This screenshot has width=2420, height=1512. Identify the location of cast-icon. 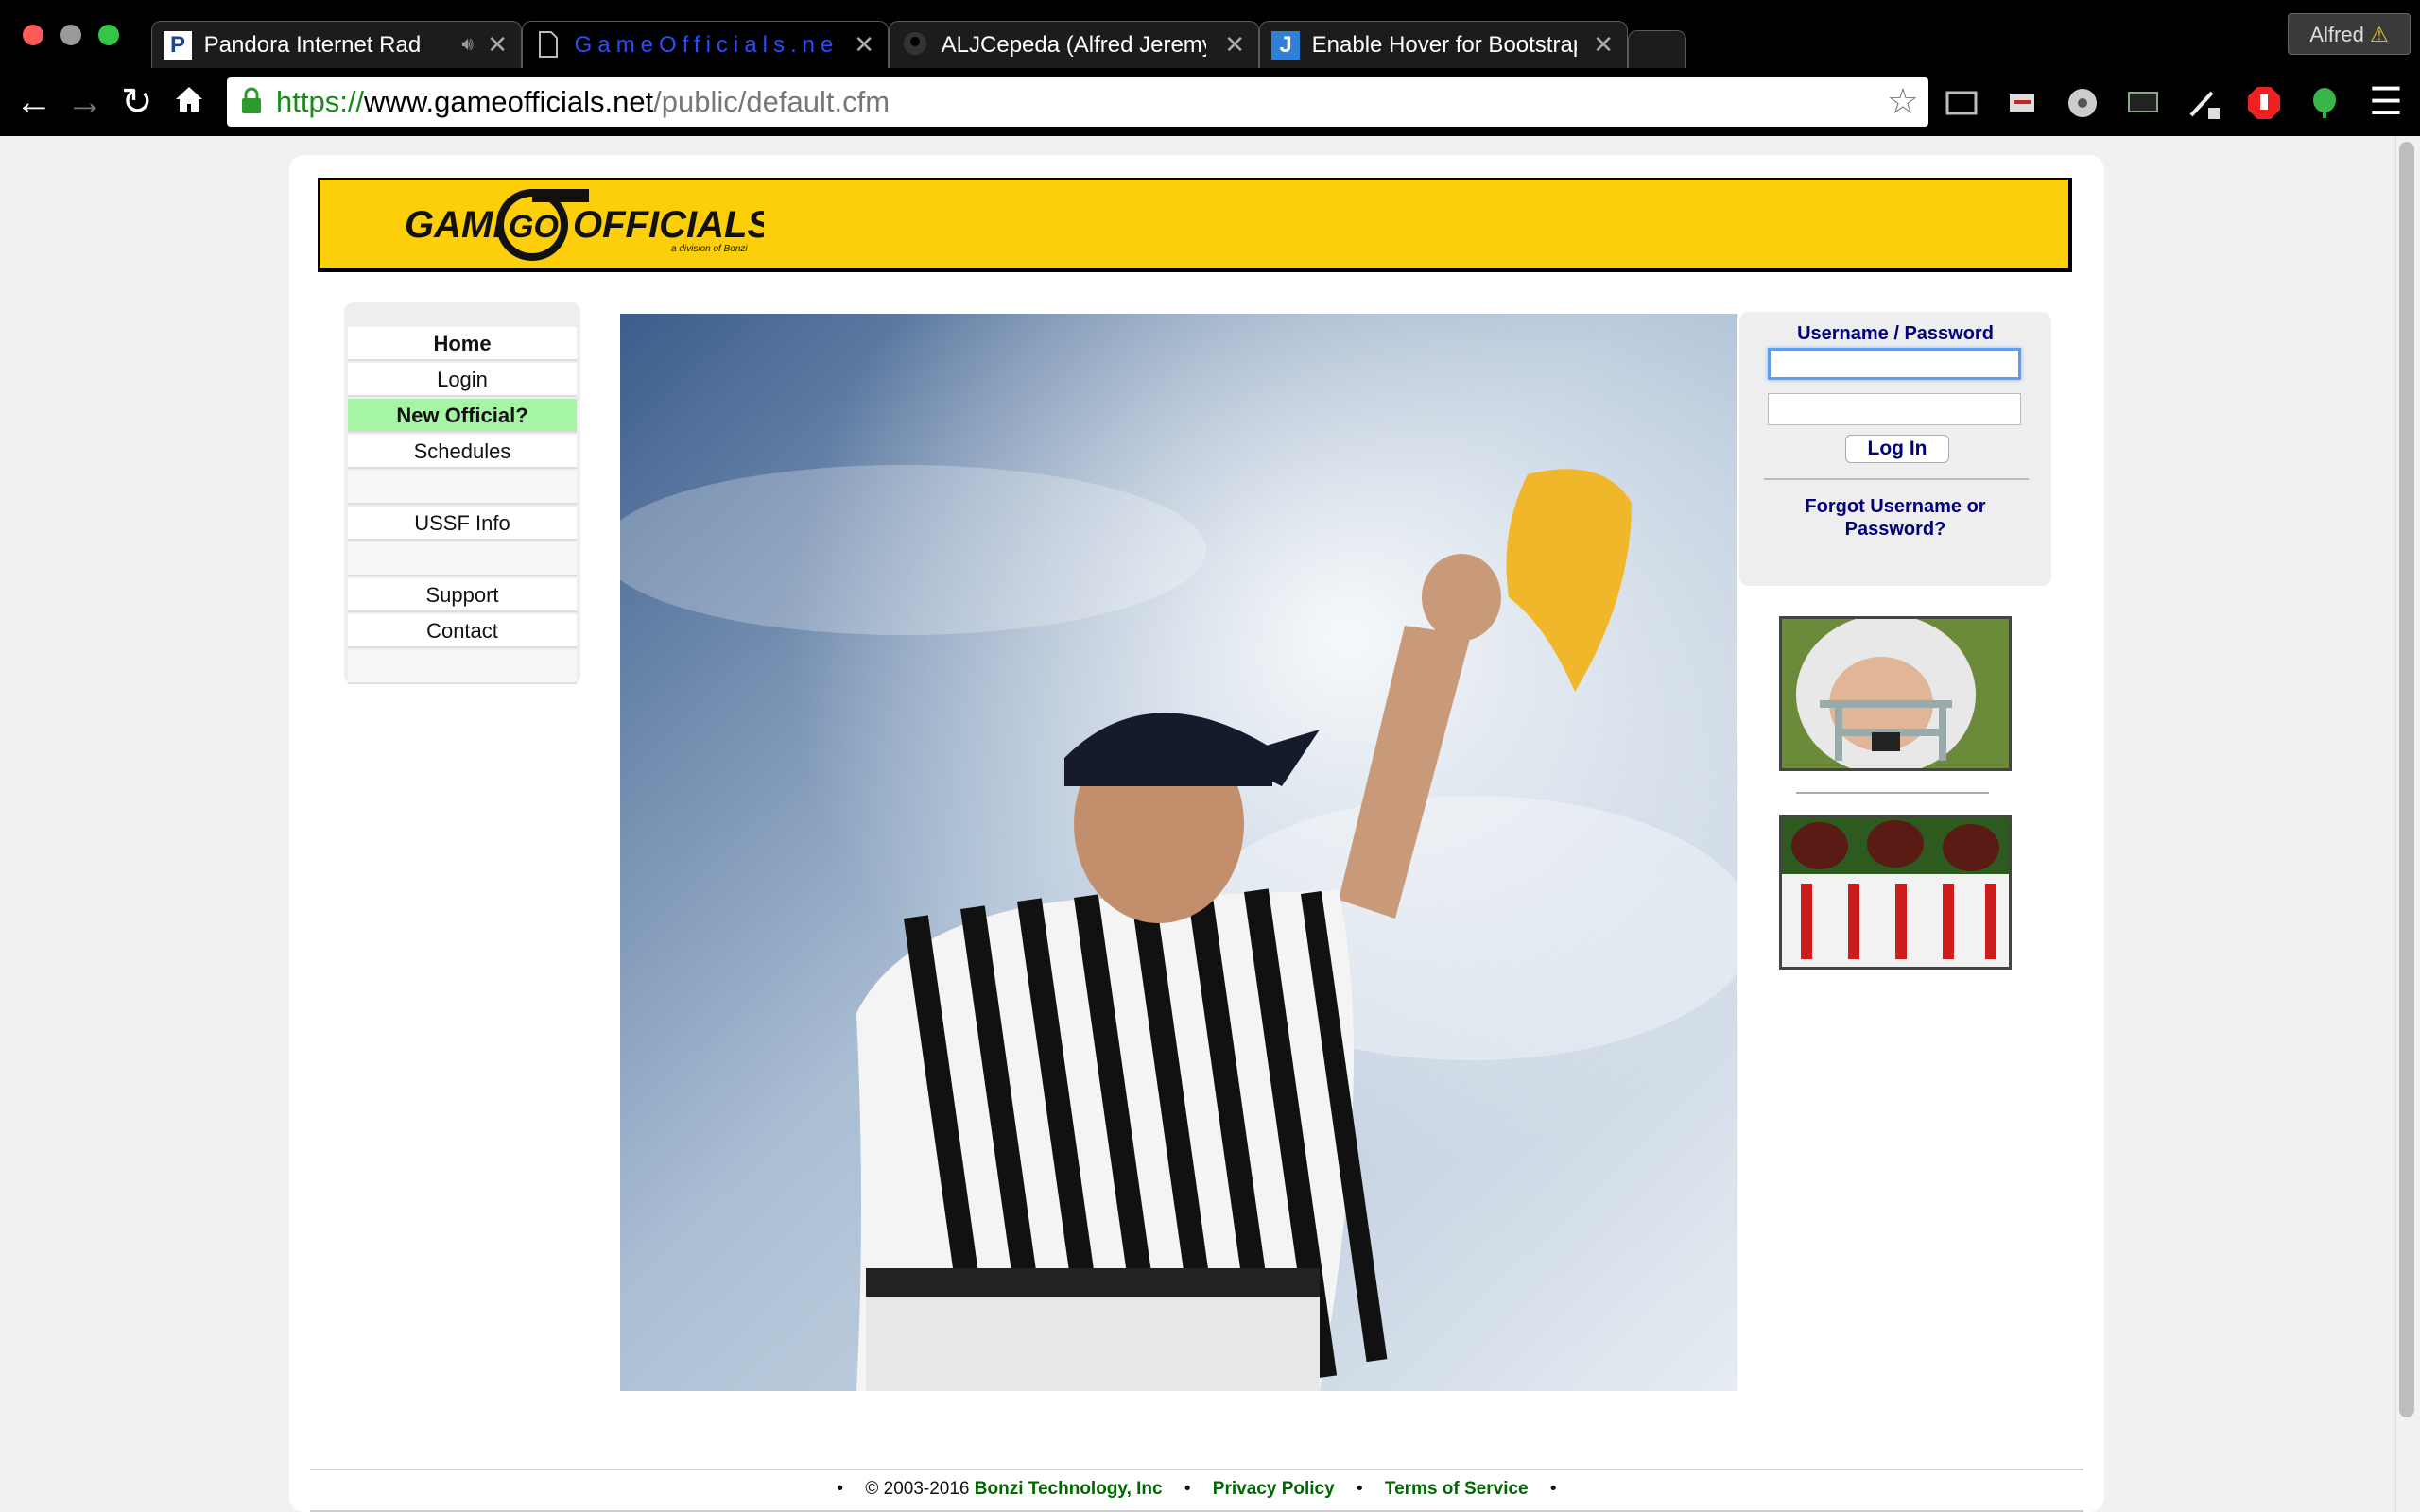
(1961, 103).